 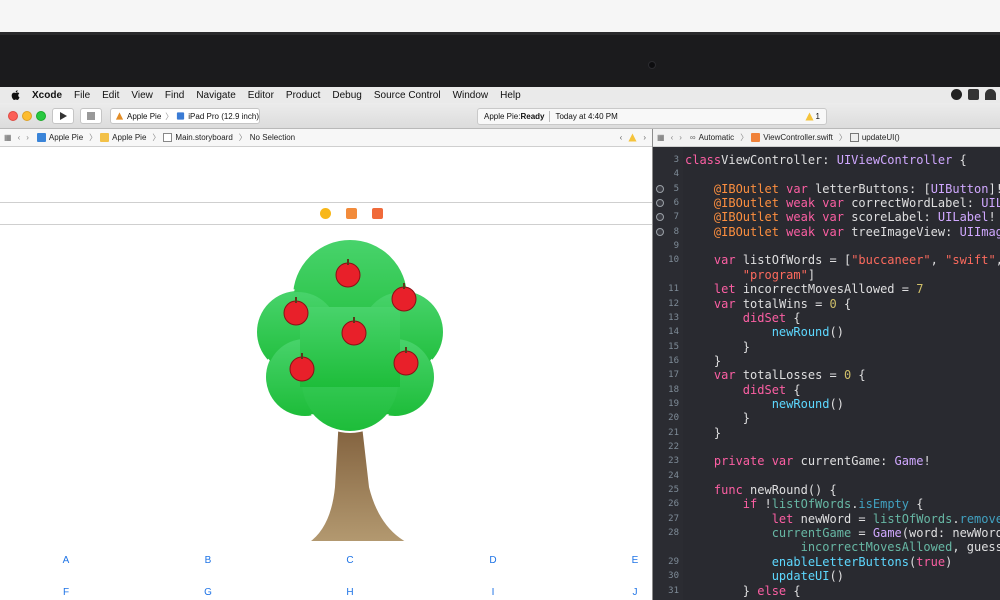 What do you see at coordinates (826, 347) in the screenshot?
I see `code-line: 15 }` at bounding box center [826, 347].